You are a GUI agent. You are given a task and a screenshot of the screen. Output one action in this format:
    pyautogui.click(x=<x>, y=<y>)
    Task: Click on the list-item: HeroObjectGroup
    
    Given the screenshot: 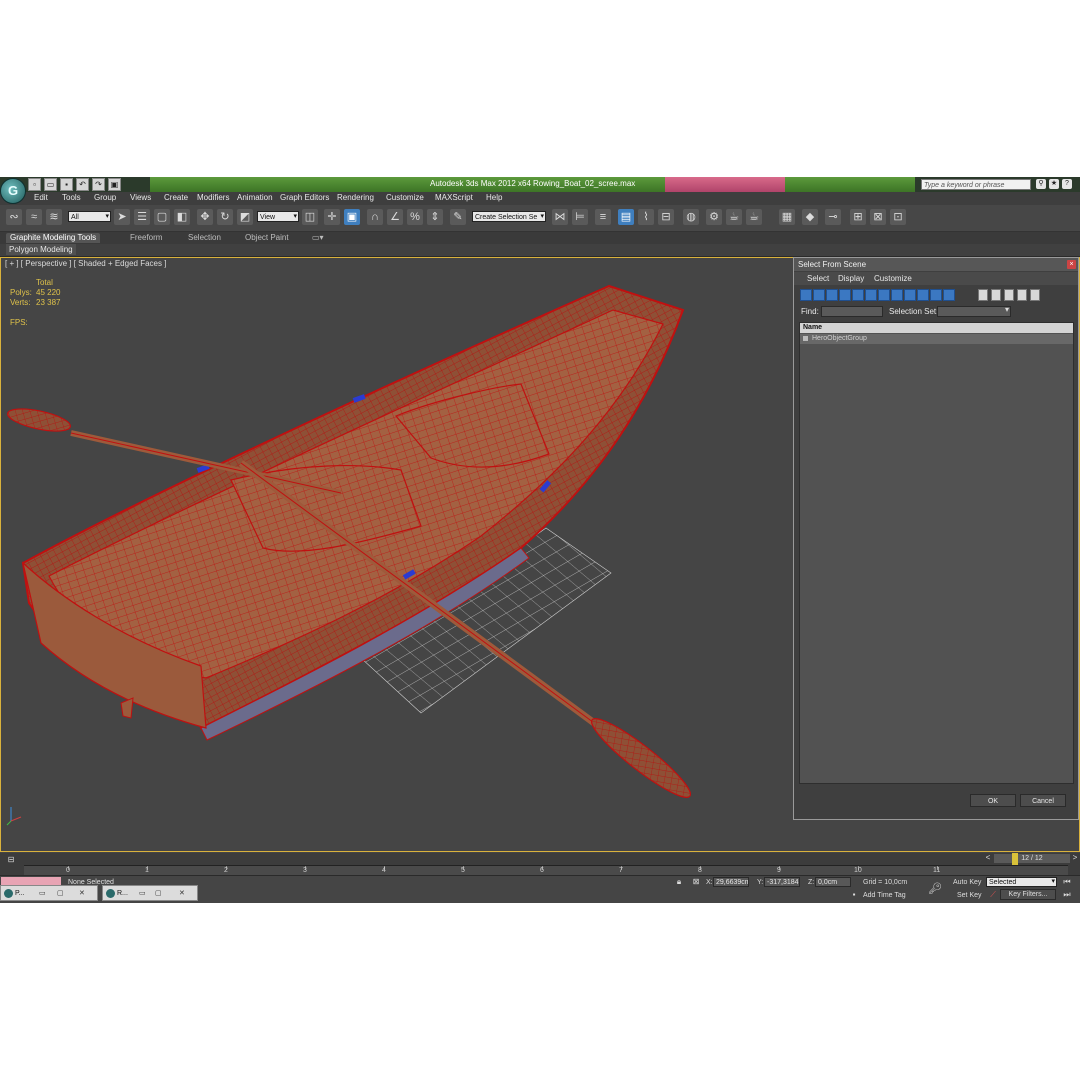 What is the action you would take?
    pyautogui.click(x=936, y=339)
    